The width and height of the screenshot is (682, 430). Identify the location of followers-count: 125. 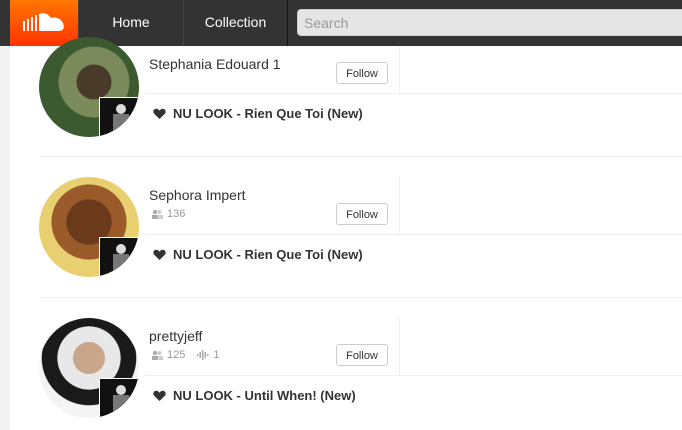
(176, 355).